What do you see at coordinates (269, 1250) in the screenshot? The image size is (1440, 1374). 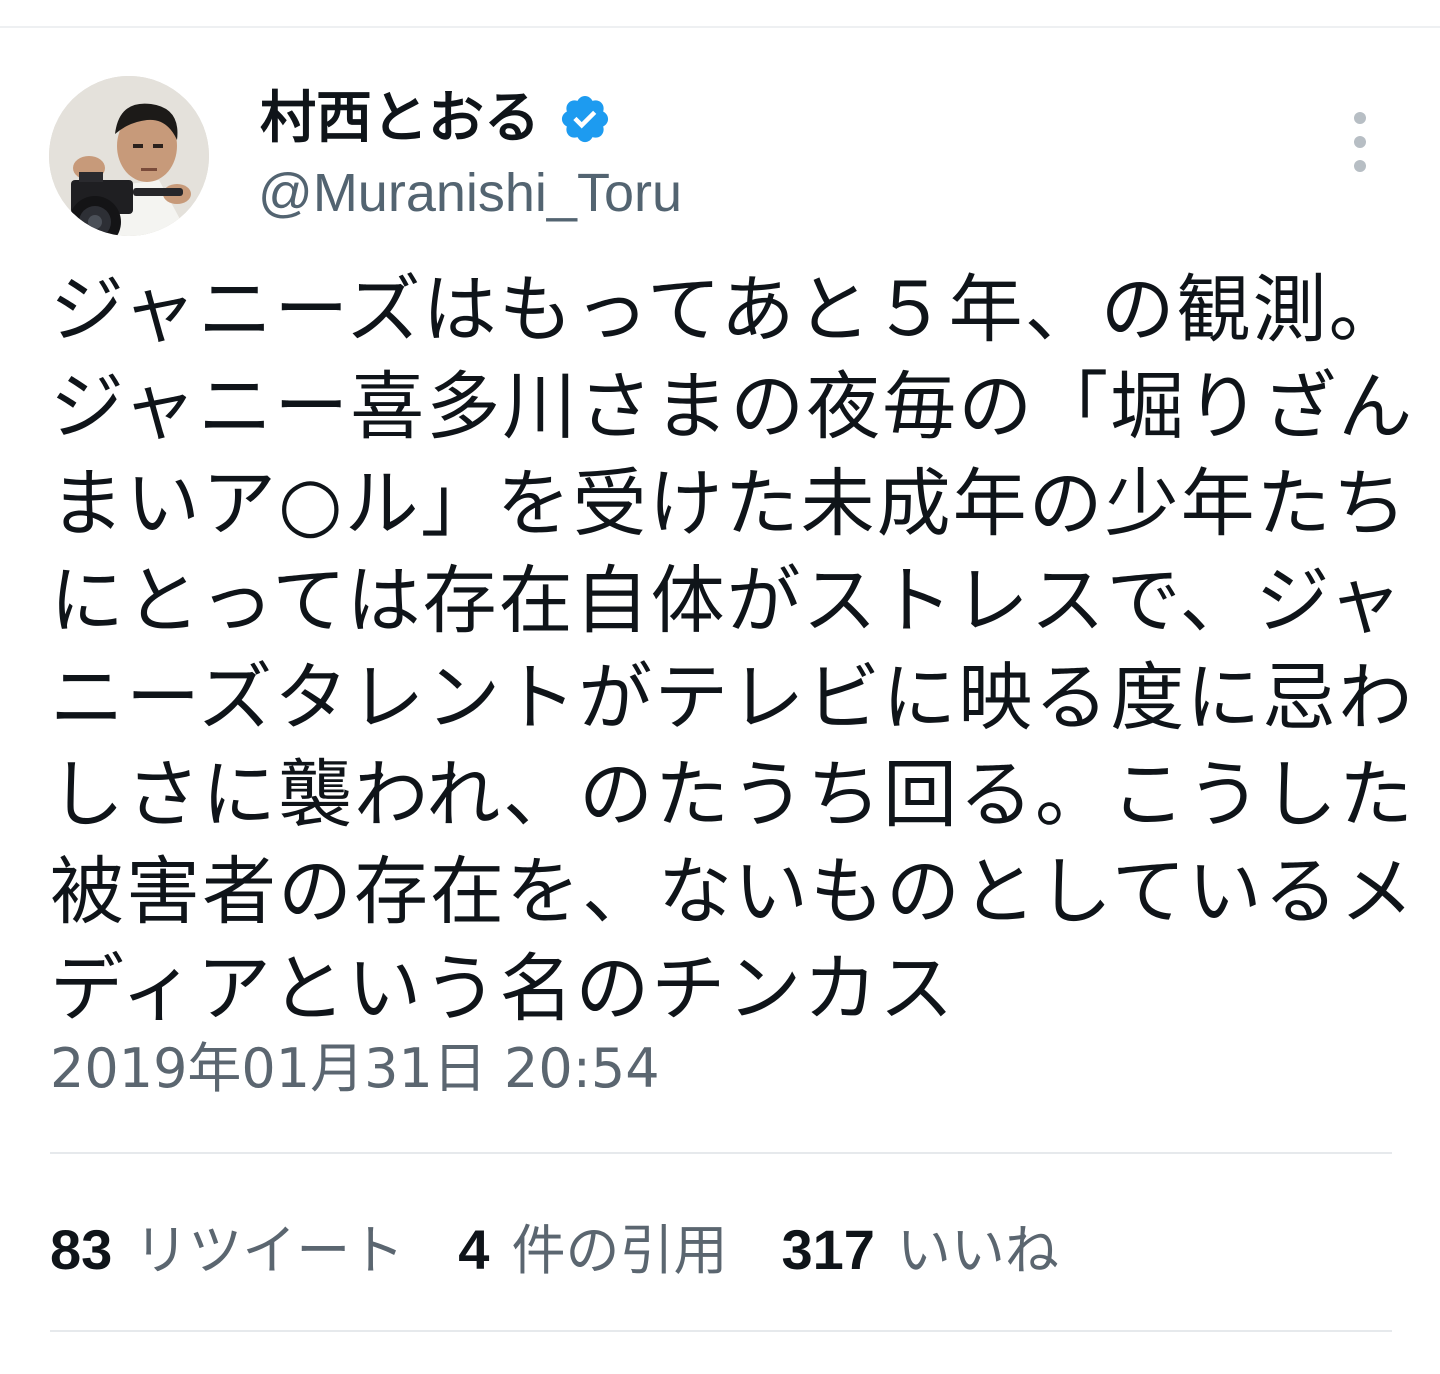 I see `retweets-label: リツイート` at bounding box center [269, 1250].